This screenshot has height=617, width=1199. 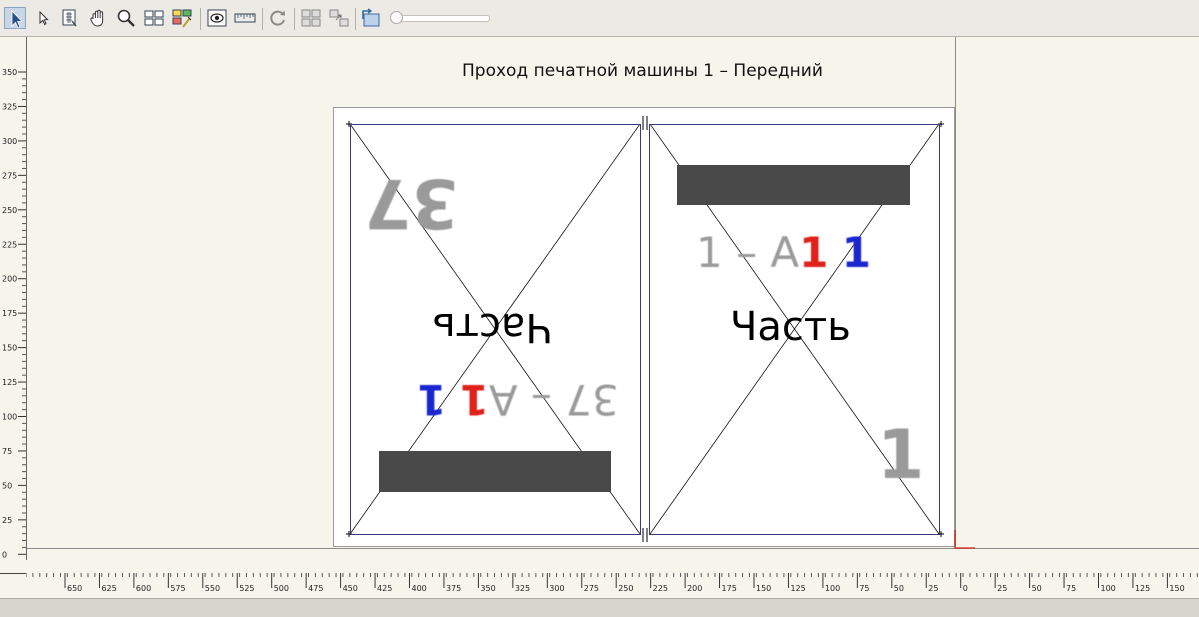 I want to click on ruler-label: 450, so click(x=350, y=588).